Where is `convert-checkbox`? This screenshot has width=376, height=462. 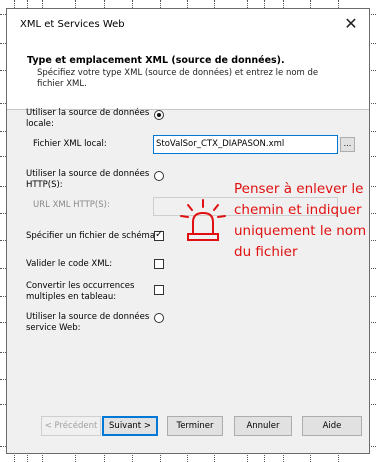
convert-checkbox is located at coordinates (159, 290).